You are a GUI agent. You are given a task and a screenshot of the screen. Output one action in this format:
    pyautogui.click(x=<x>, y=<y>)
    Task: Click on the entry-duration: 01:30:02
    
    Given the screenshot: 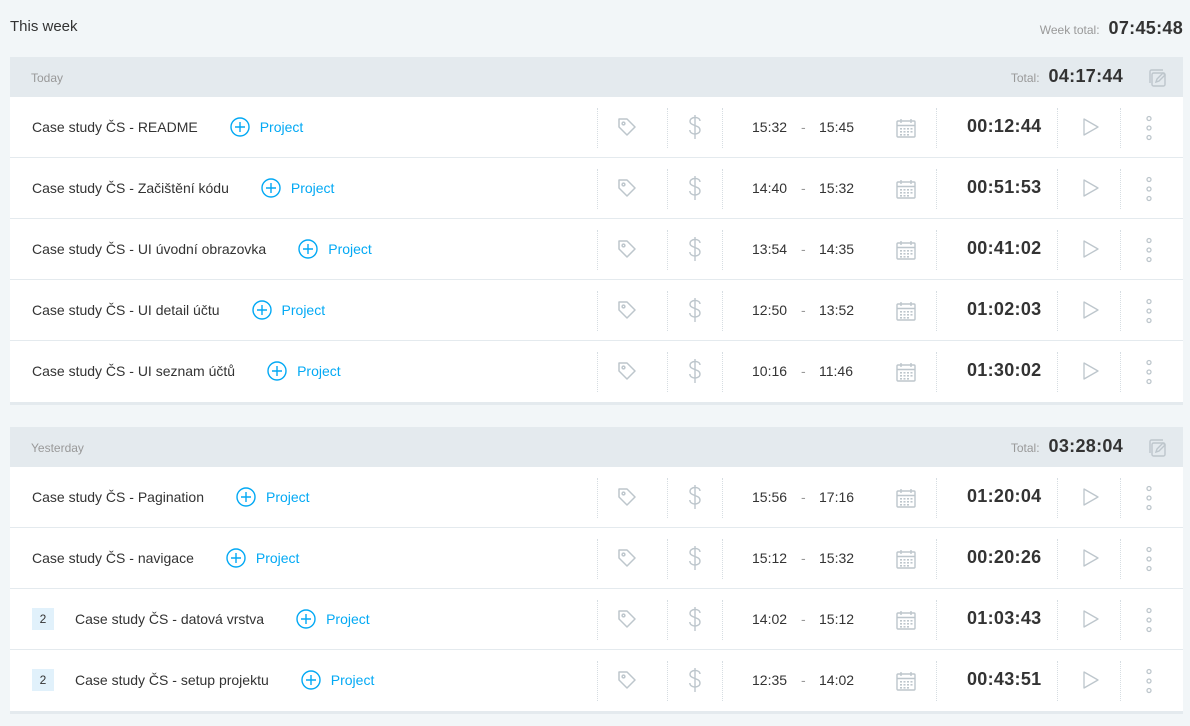 What is the action you would take?
    pyautogui.click(x=1004, y=370)
    